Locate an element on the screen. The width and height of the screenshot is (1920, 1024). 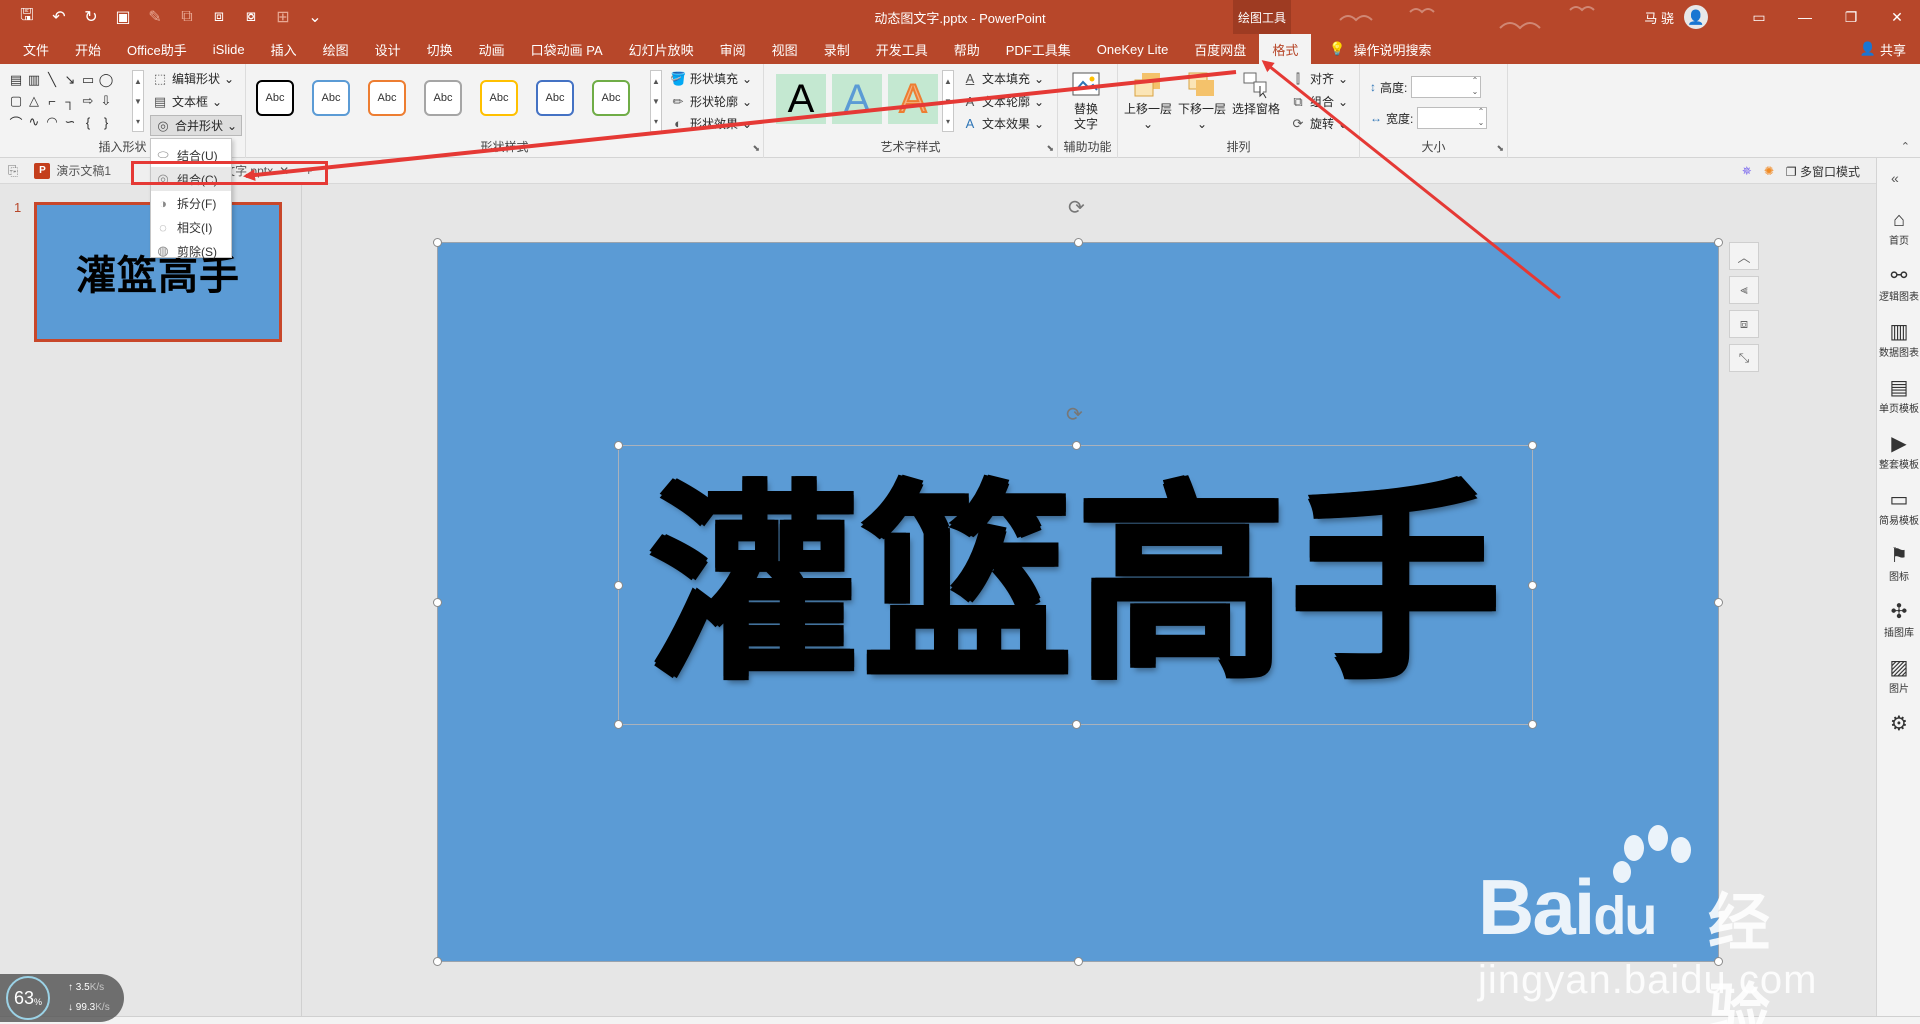
undo-icon: ↶ is located at coordinates (59, 17).